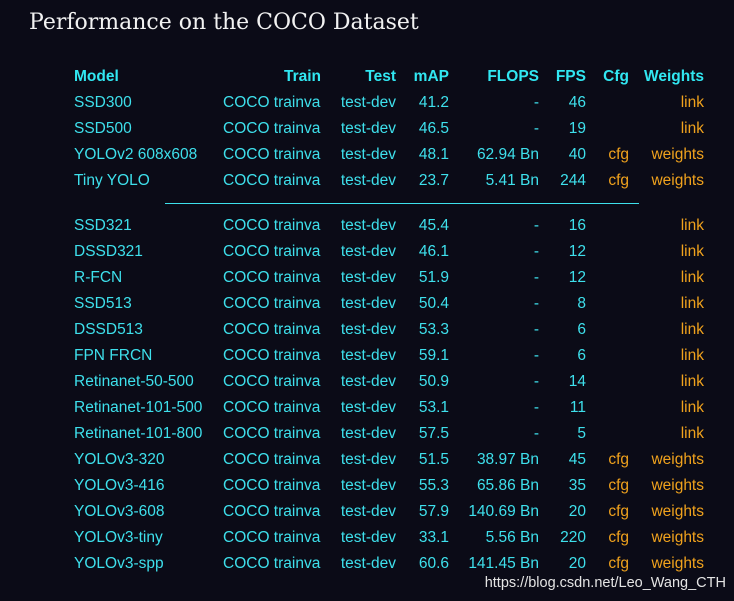 The image size is (734, 601). Describe the element at coordinates (581, 303) in the screenshot. I see `cell-fps: 8` at that location.